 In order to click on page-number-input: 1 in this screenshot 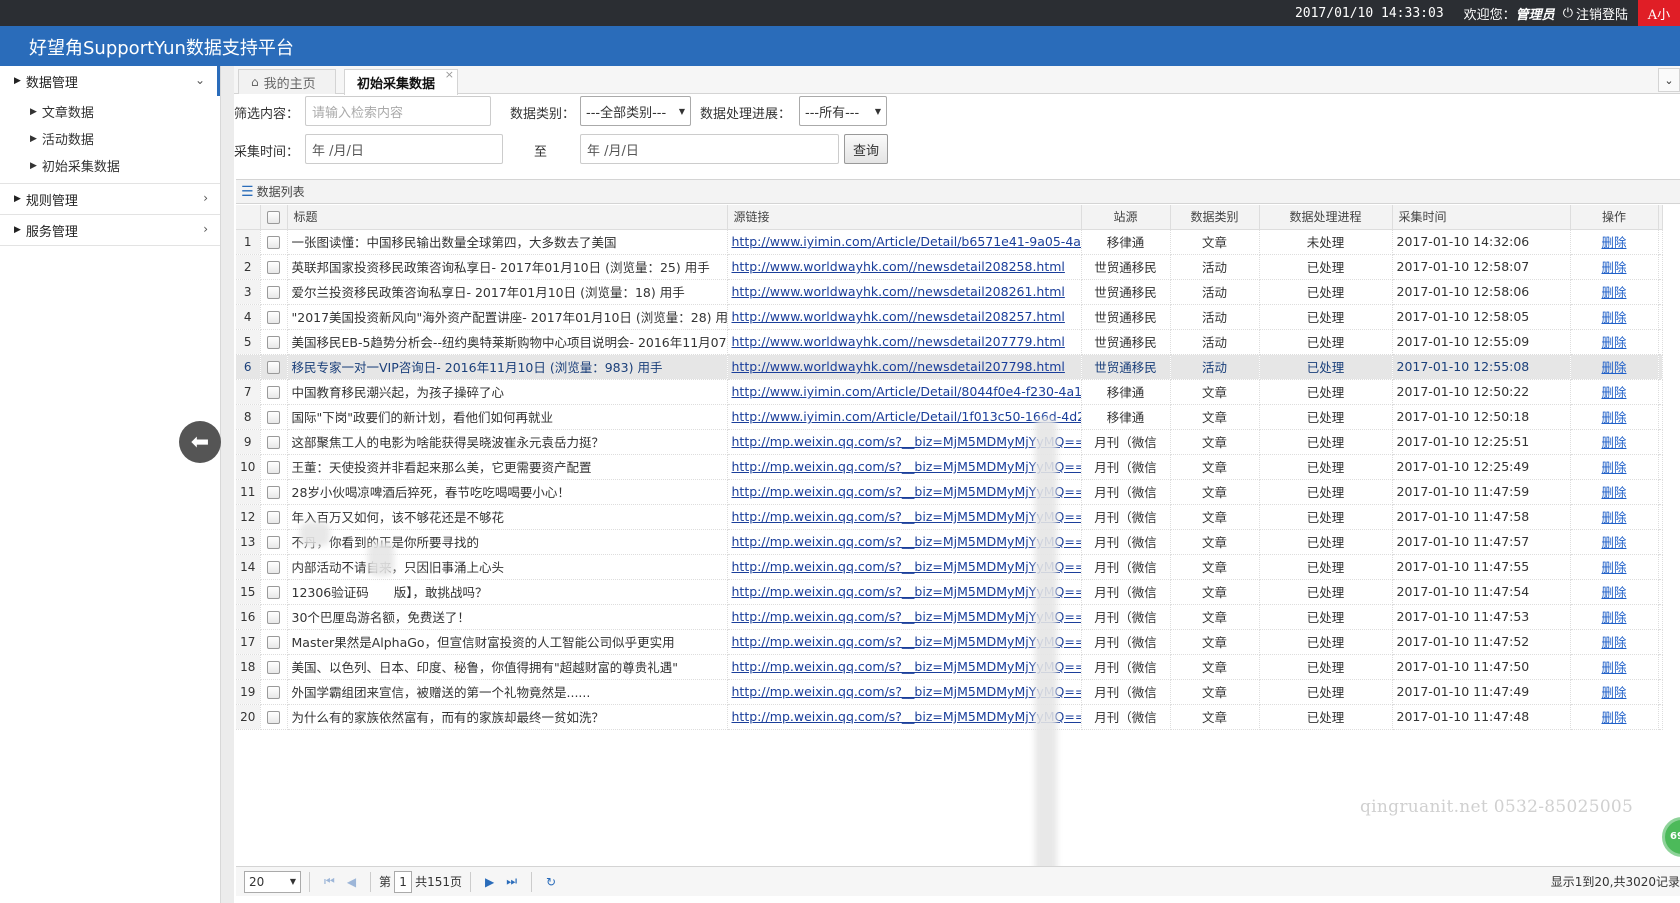, I will do `click(403, 881)`.